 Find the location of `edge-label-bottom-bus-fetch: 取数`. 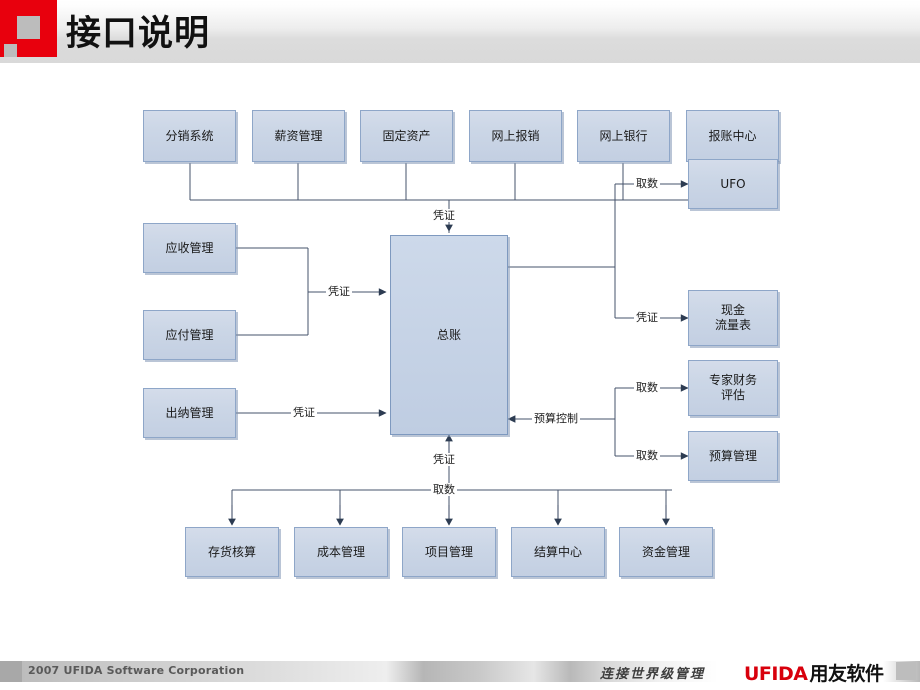

edge-label-bottom-bus-fetch: 取数 is located at coordinates (444, 489).